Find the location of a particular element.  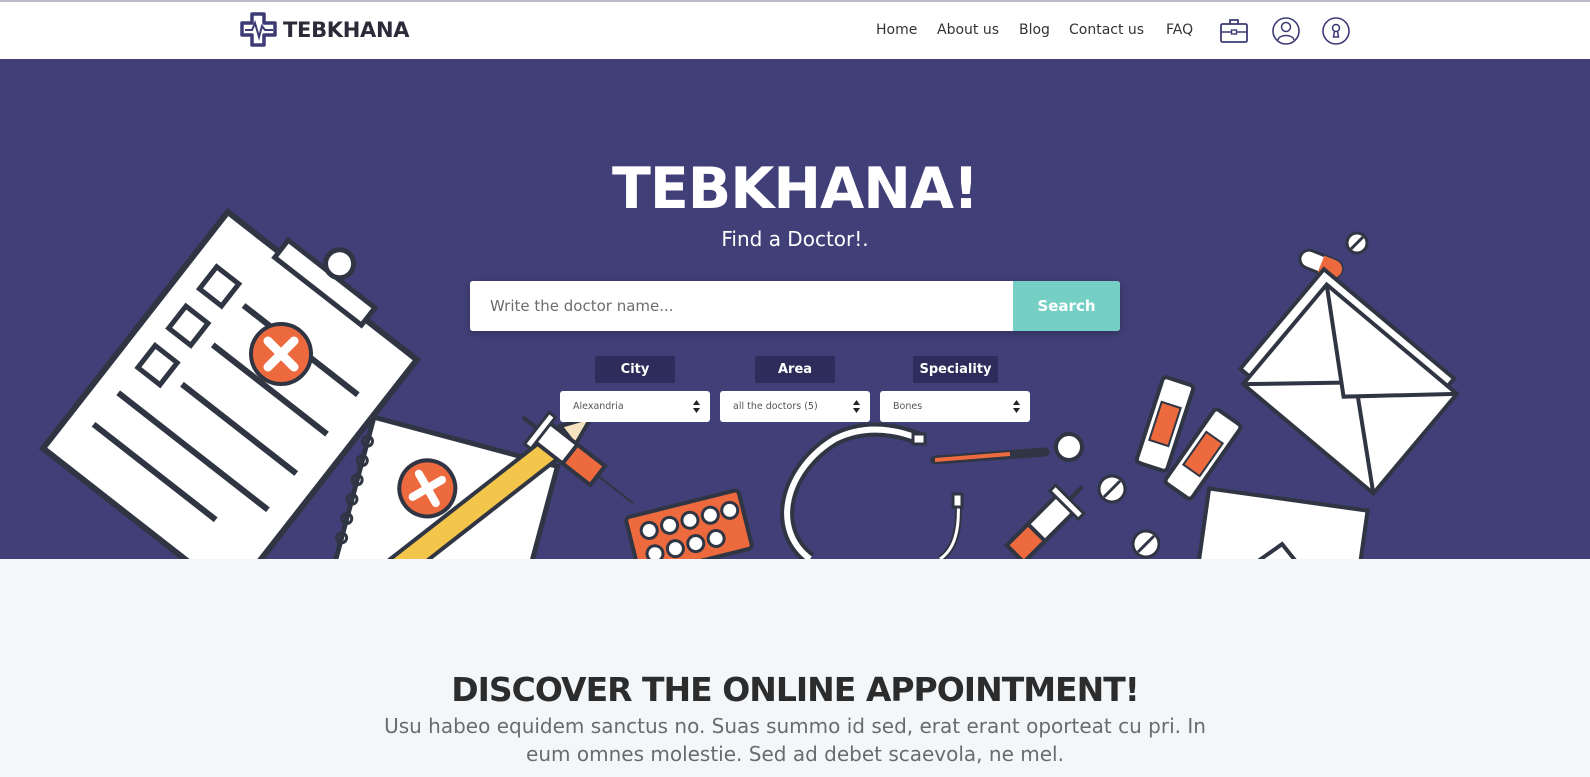

hero-subtitle: Find a Doctor!. is located at coordinates (795, 239).